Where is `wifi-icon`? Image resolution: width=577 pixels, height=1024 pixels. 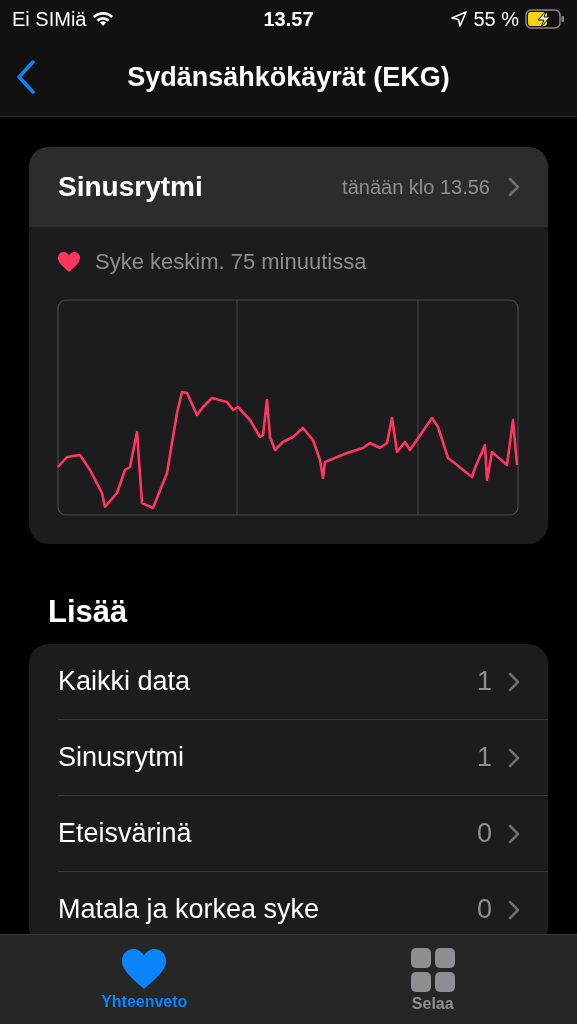
wifi-icon is located at coordinates (103, 19).